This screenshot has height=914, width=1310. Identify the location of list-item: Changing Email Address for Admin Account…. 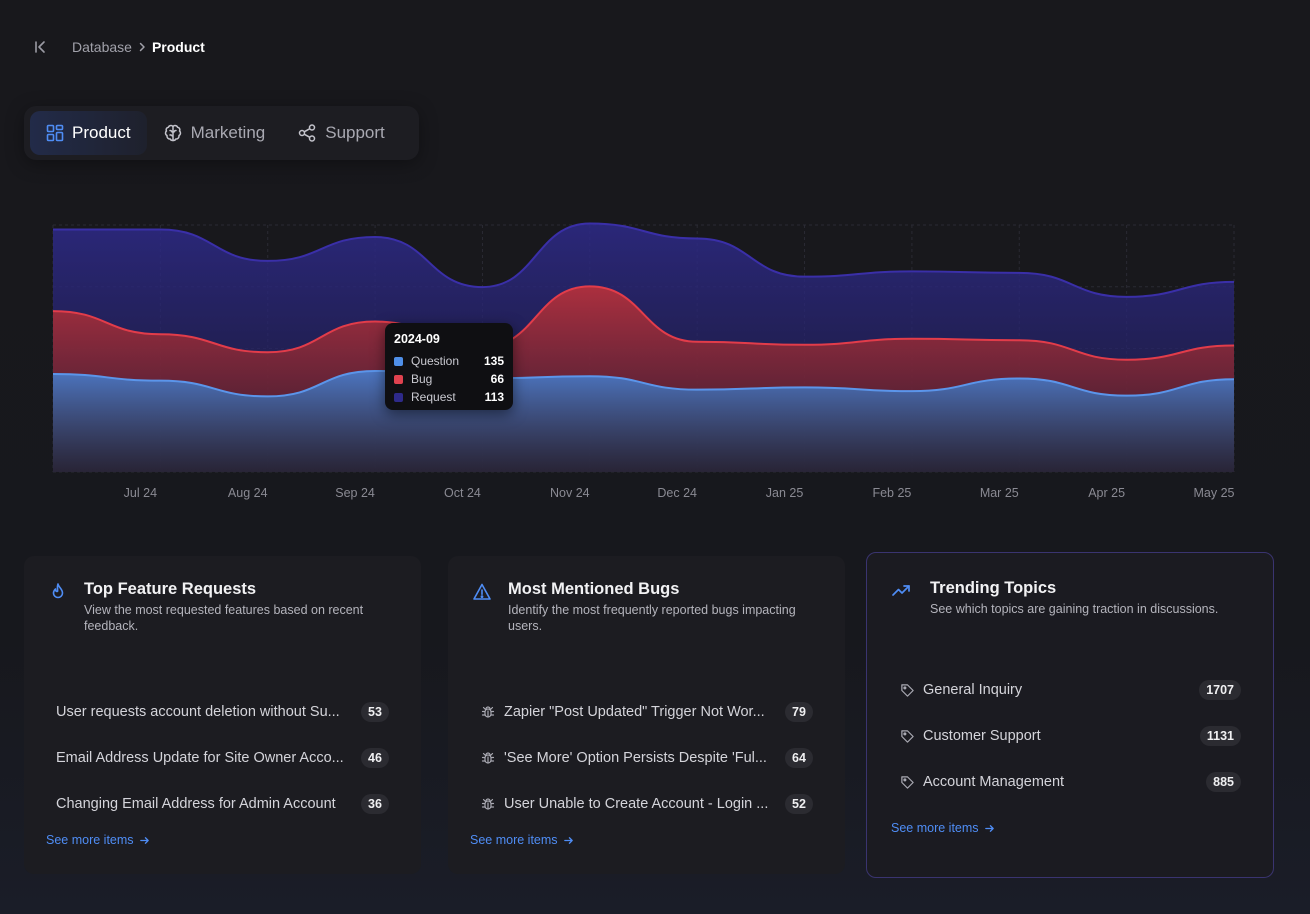
(222, 804).